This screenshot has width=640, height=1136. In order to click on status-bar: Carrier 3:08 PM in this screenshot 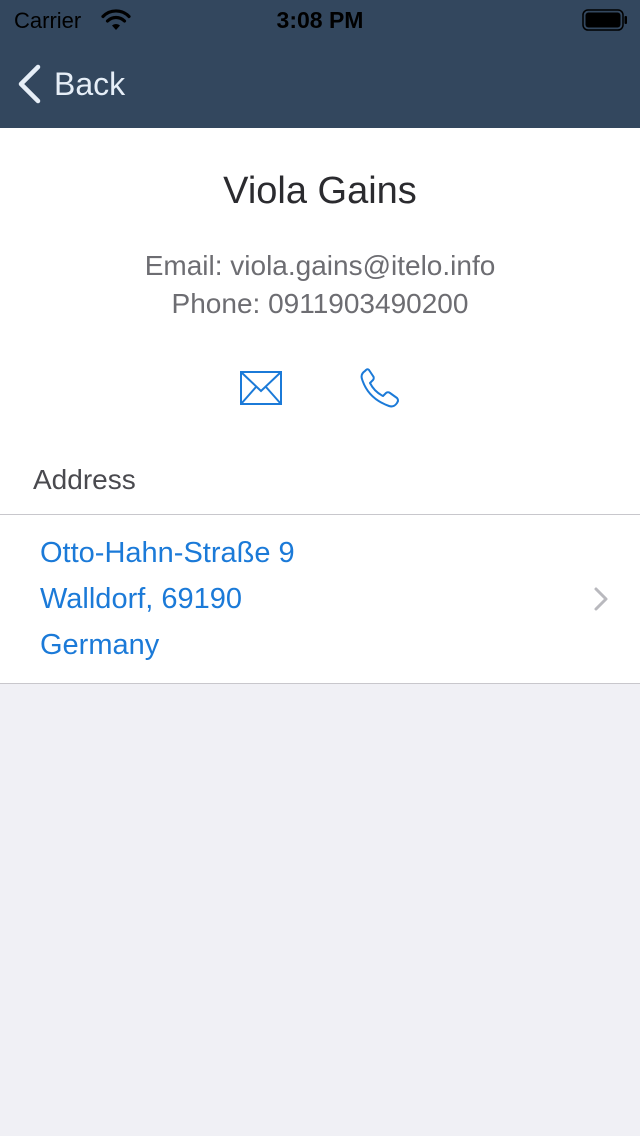, I will do `click(320, 20)`.